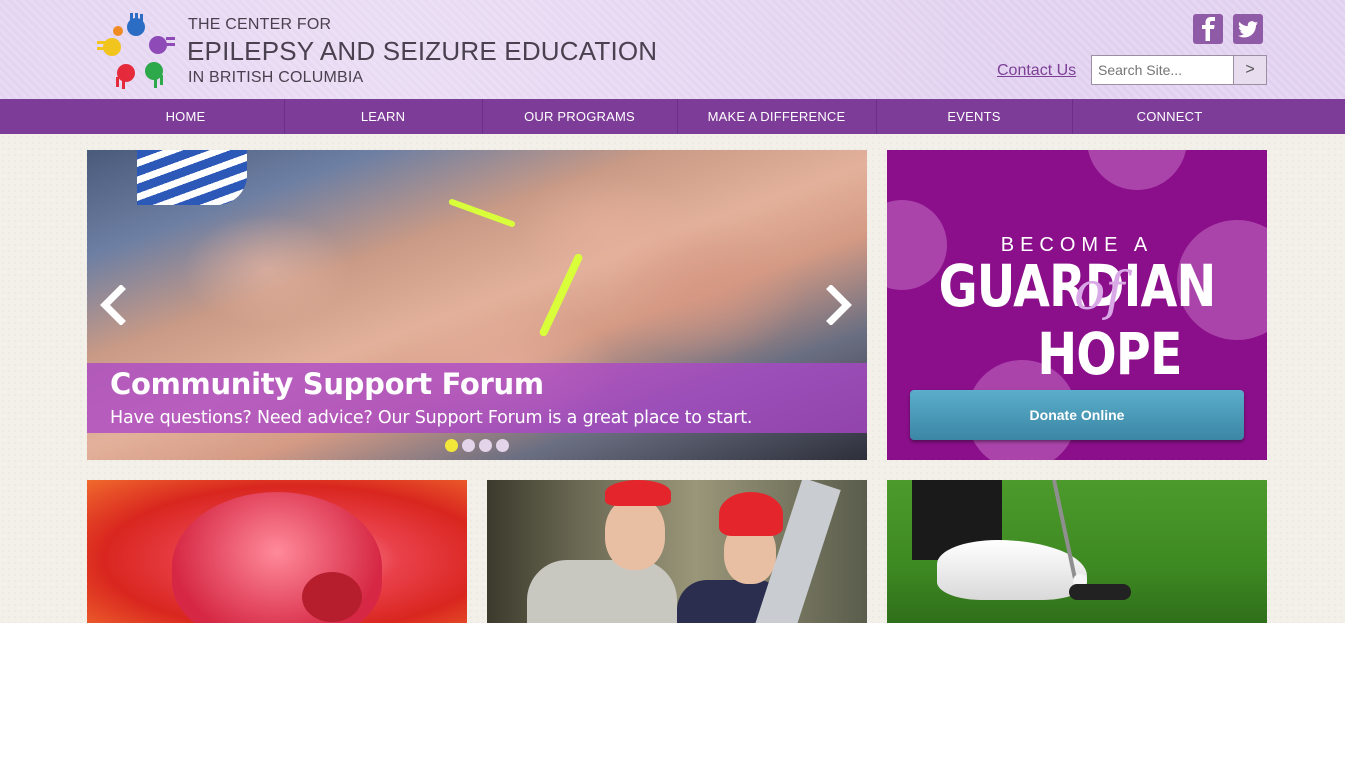 Image resolution: width=1366 pixels, height=768 pixels. What do you see at coordinates (276, 77) in the screenshot?
I see `org-name-line3: IN BRITISH COLUMBIA` at bounding box center [276, 77].